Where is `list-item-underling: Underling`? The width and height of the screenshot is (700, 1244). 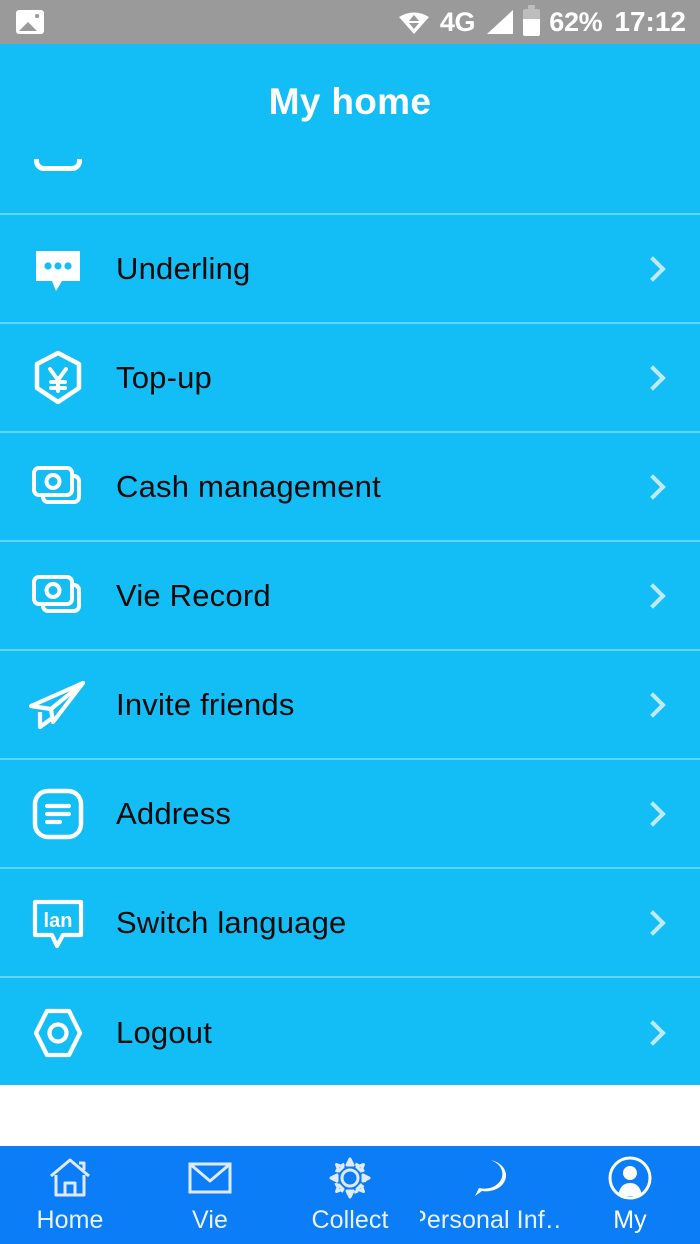
list-item-underling: Underling is located at coordinates (350, 269).